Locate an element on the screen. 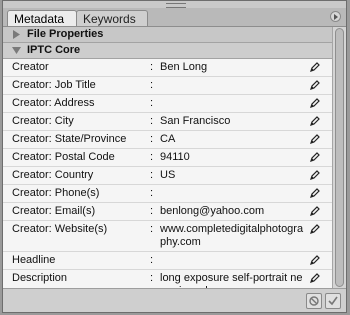 The image size is (350, 315). no-entry-icon is located at coordinates (314, 301).